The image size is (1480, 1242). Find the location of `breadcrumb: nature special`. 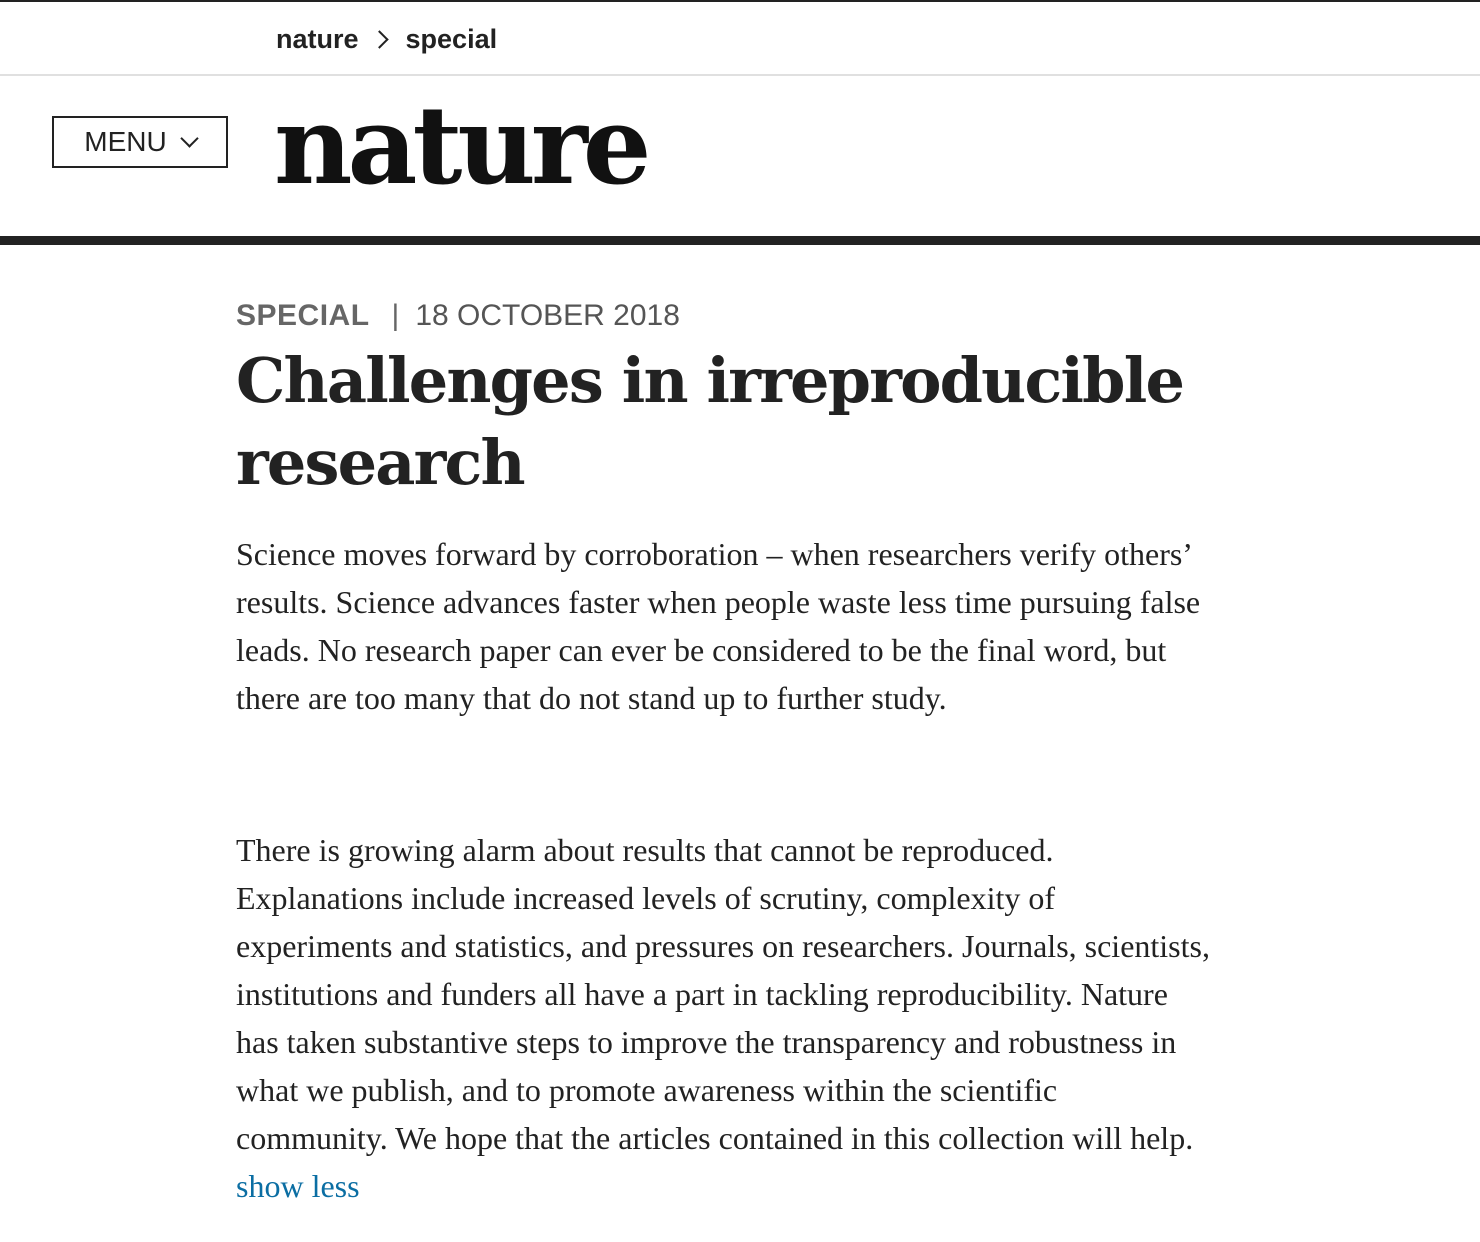

breadcrumb: nature special is located at coordinates (386, 39).